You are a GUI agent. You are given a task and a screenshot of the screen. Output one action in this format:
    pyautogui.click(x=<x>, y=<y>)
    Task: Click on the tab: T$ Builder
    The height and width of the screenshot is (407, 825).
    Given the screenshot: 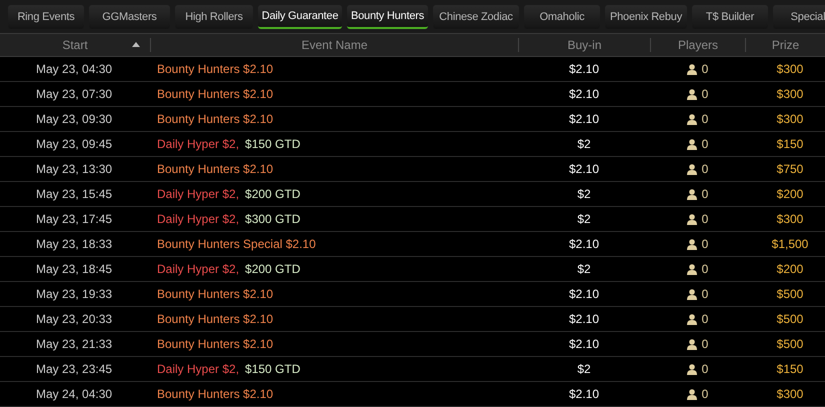 What is the action you would take?
    pyautogui.click(x=730, y=17)
    